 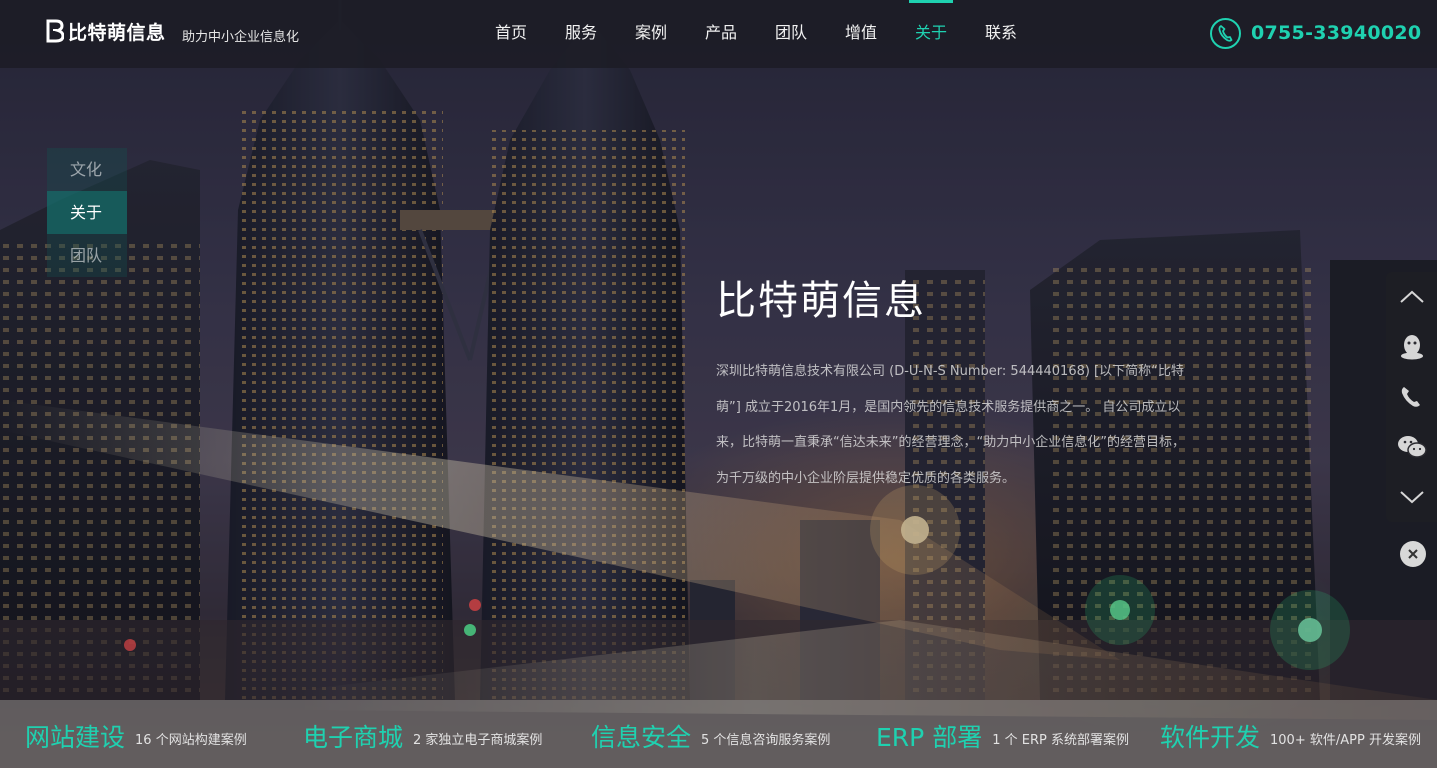 I want to click on subnav-item-team: 团队, so click(x=87, y=255).